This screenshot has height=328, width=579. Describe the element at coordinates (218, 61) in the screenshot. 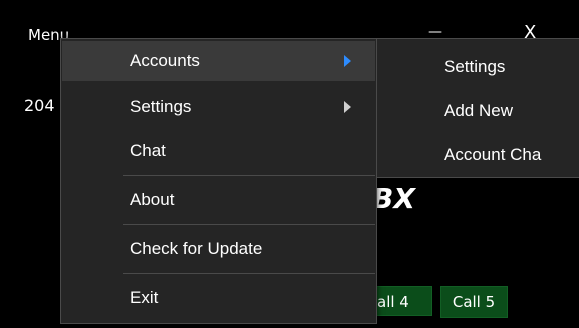

I see `menu-item-accounts: Accounts` at that location.